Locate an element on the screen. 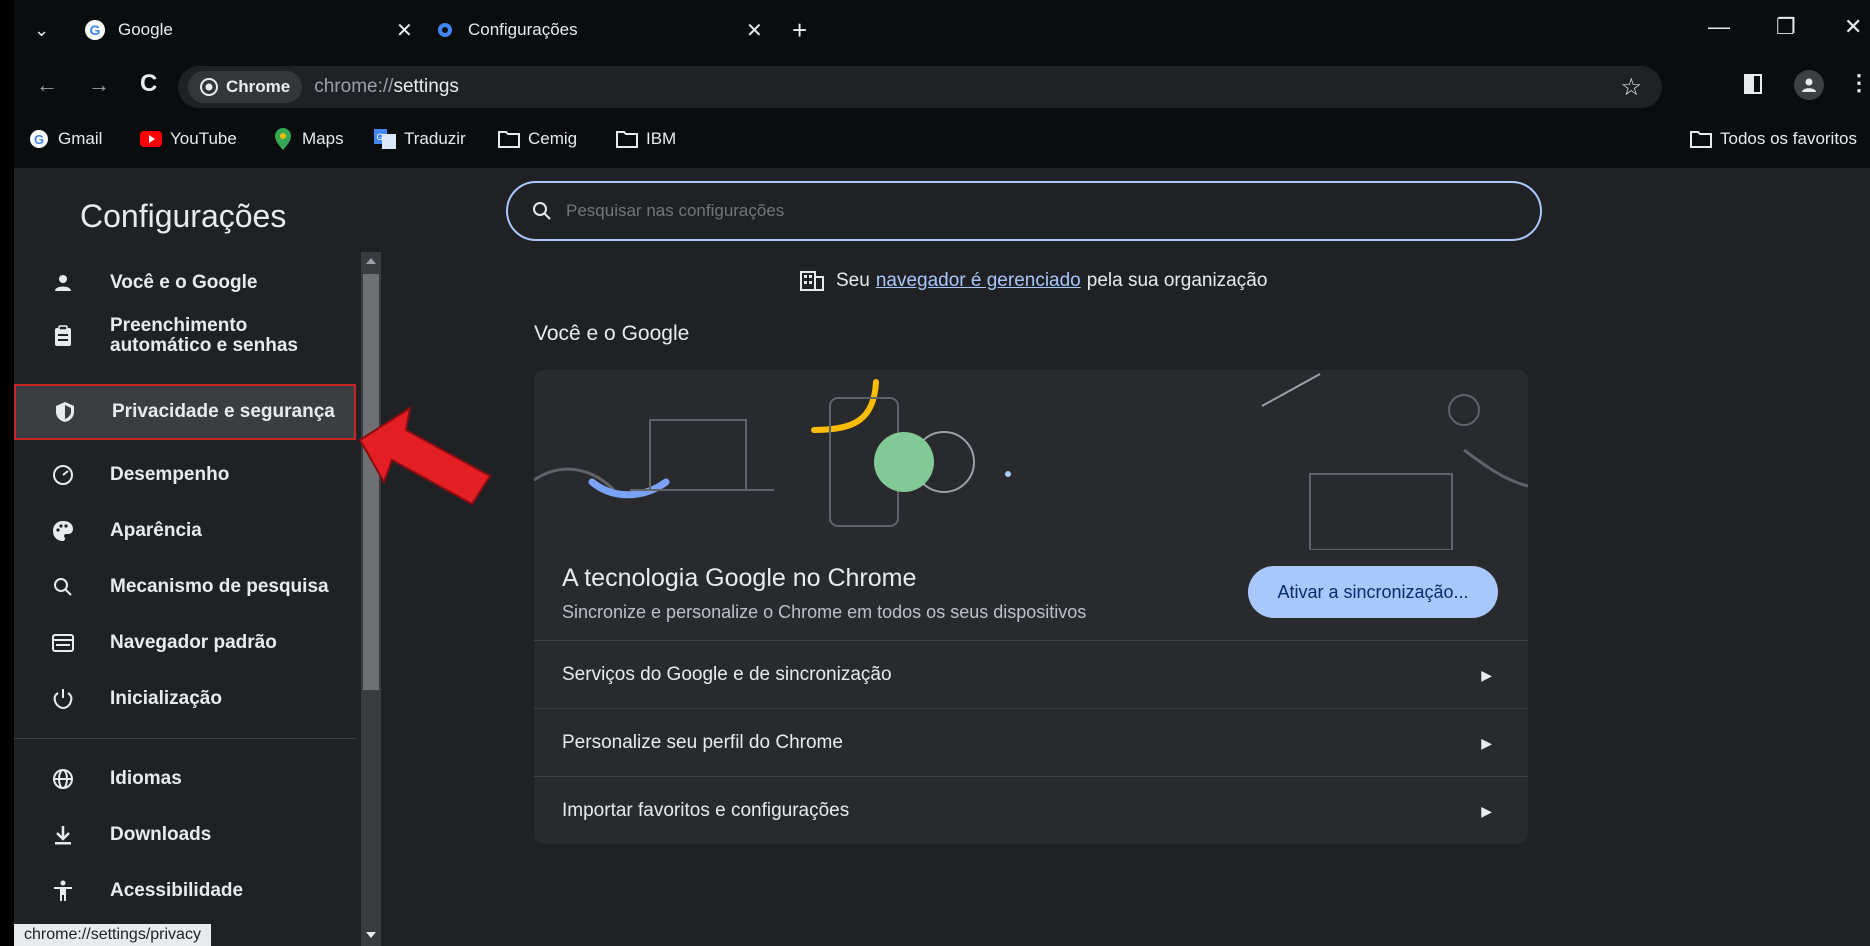 This screenshot has height=946, width=1870. scroll-down-icon is located at coordinates (371, 935).